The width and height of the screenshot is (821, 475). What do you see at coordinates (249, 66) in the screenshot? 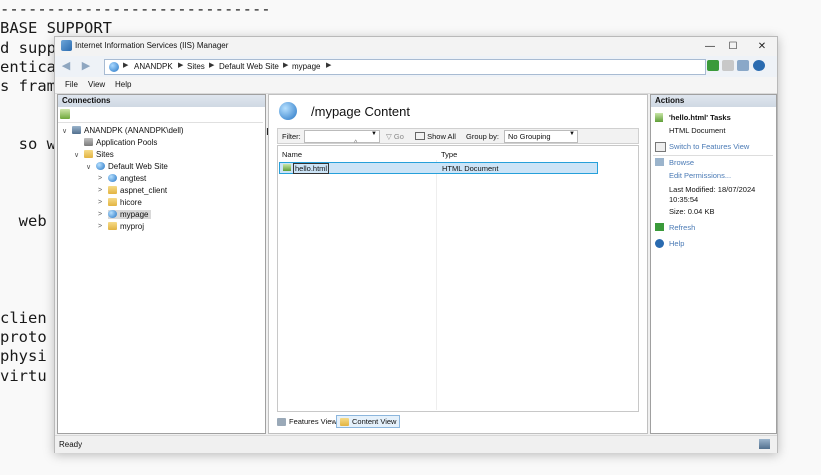
I see `breadcrumb-default-site: Default Web Site` at bounding box center [249, 66].